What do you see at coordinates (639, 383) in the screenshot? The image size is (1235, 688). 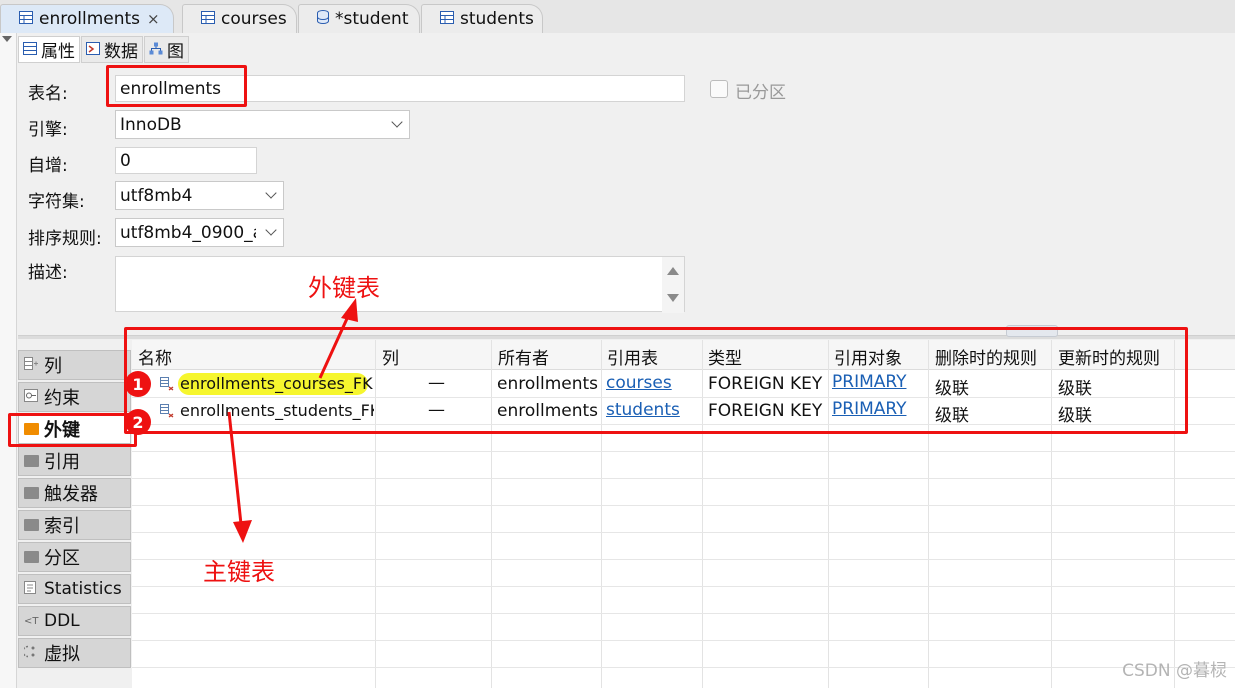 I see `fk-ref-table-link: courses` at bounding box center [639, 383].